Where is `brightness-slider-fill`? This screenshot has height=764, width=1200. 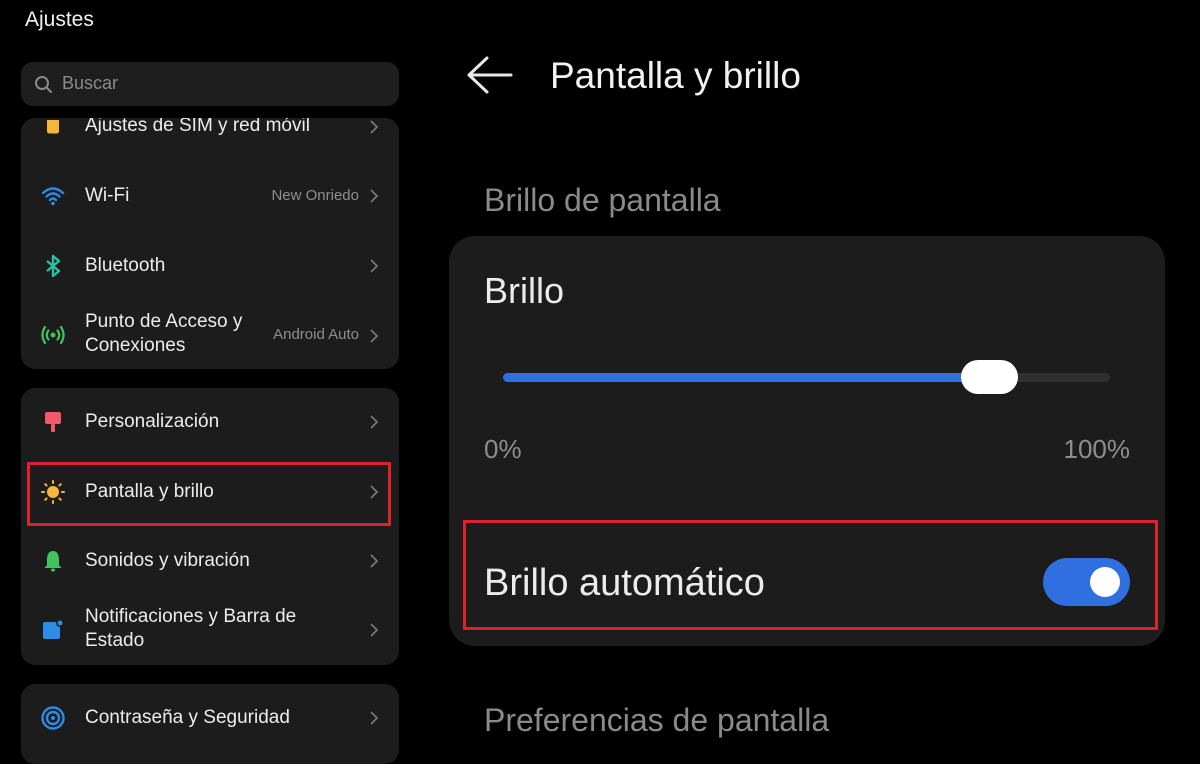 brightness-slider-fill is located at coordinates (746, 377).